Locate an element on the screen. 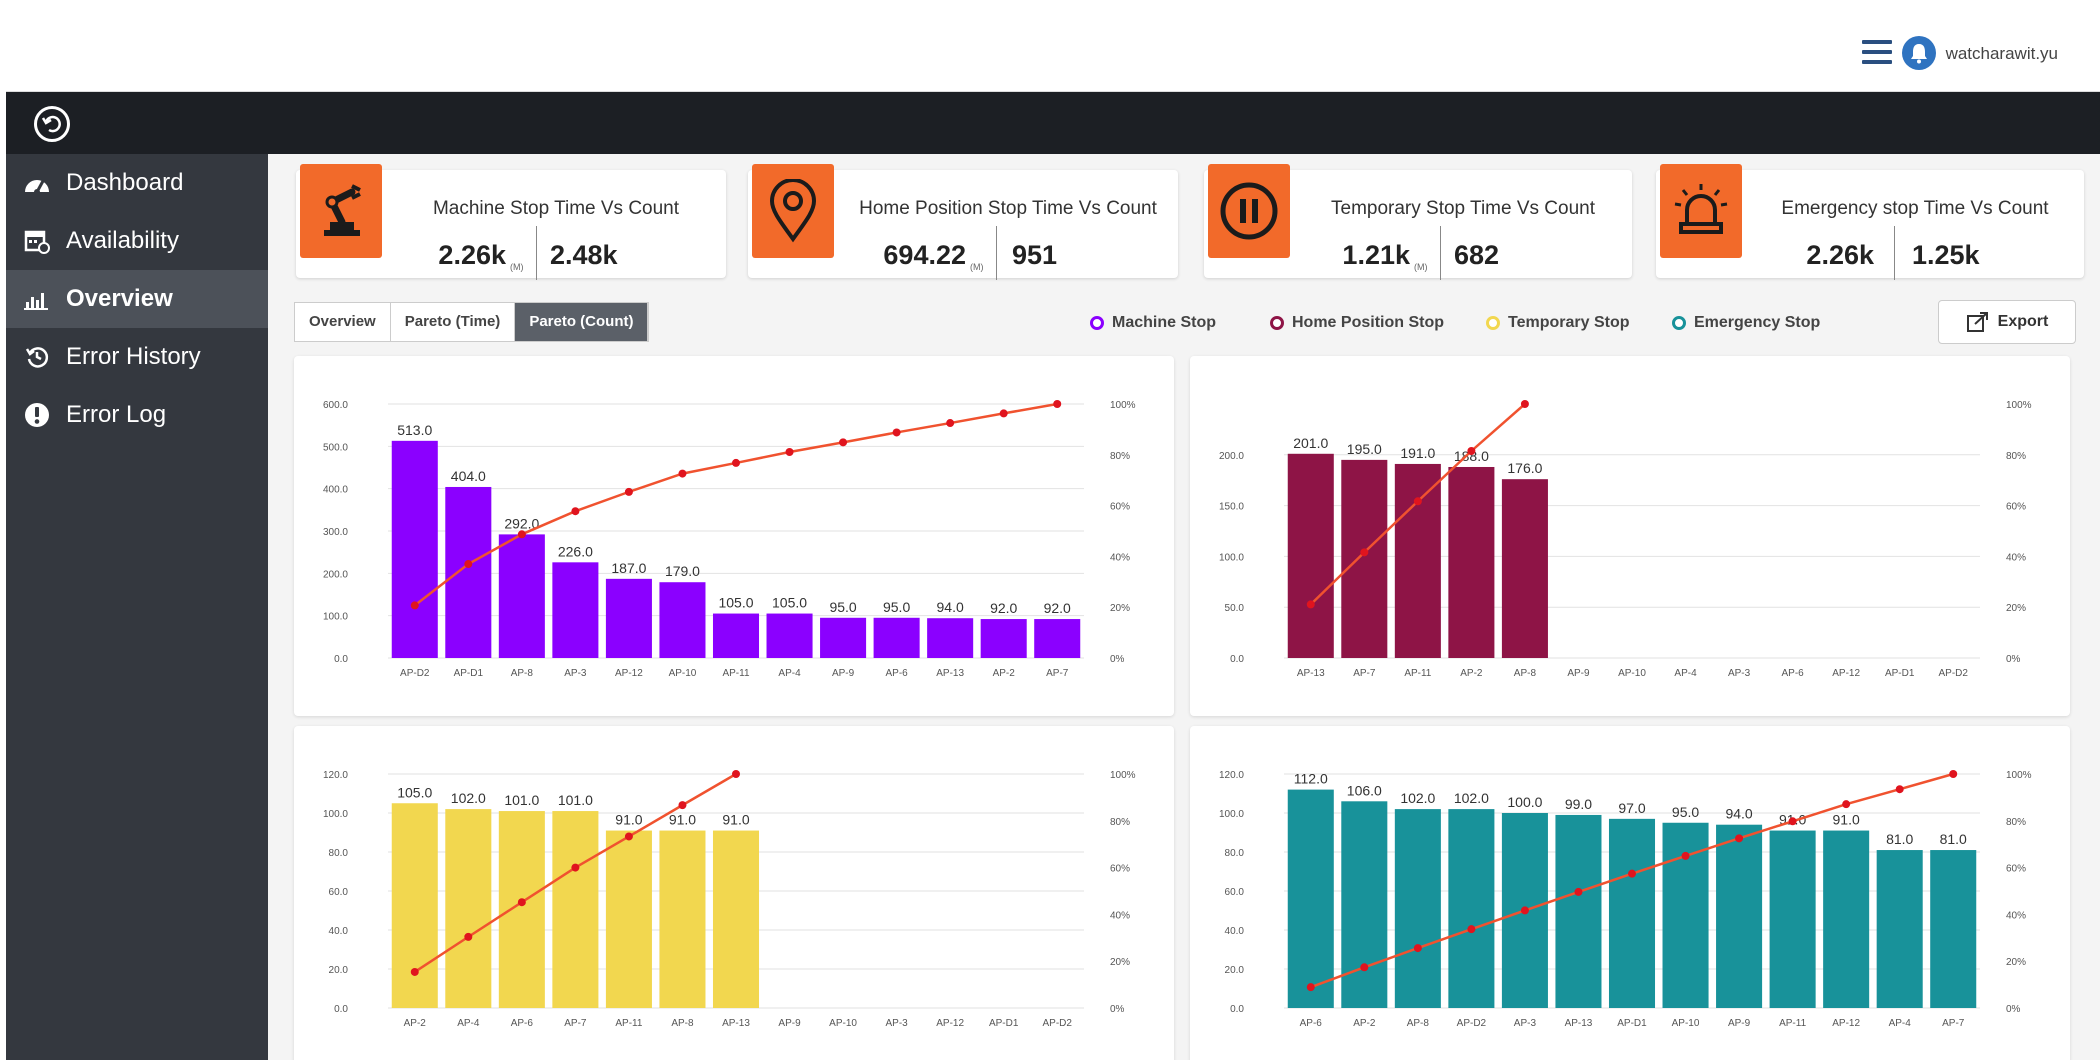 Image resolution: width=2100 pixels, height=1060 pixels. view-tabs: Overview Pareto (Time) Pareto (Count) is located at coordinates (472, 322).